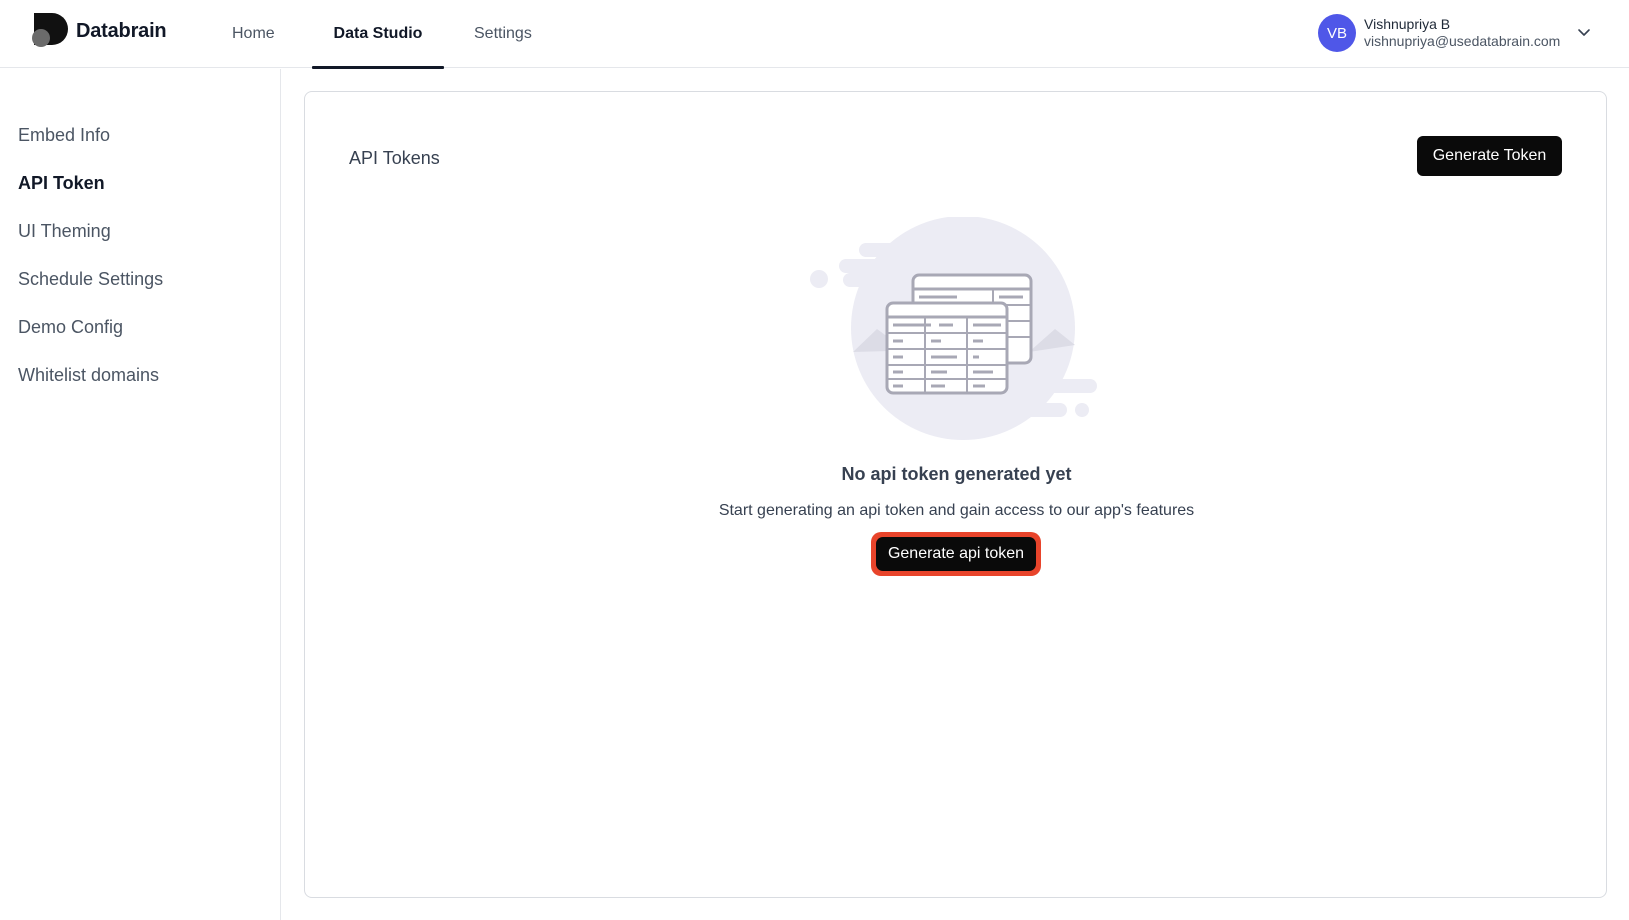  What do you see at coordinates (64, 231) in the screenshot?
I see `sidebar-item-ui-theming: UI Theming` at bounding box center [64, 231].